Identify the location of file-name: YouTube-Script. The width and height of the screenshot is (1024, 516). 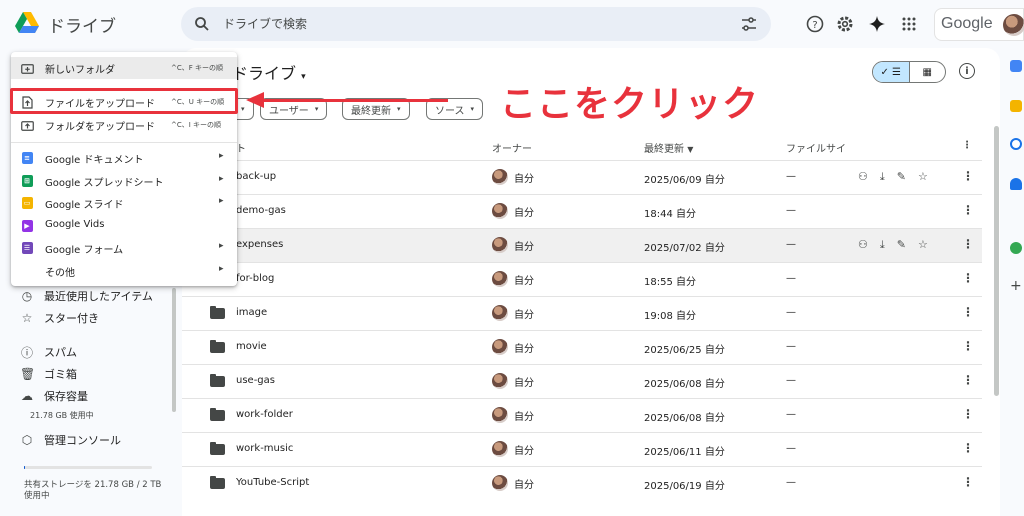
(272, 482).